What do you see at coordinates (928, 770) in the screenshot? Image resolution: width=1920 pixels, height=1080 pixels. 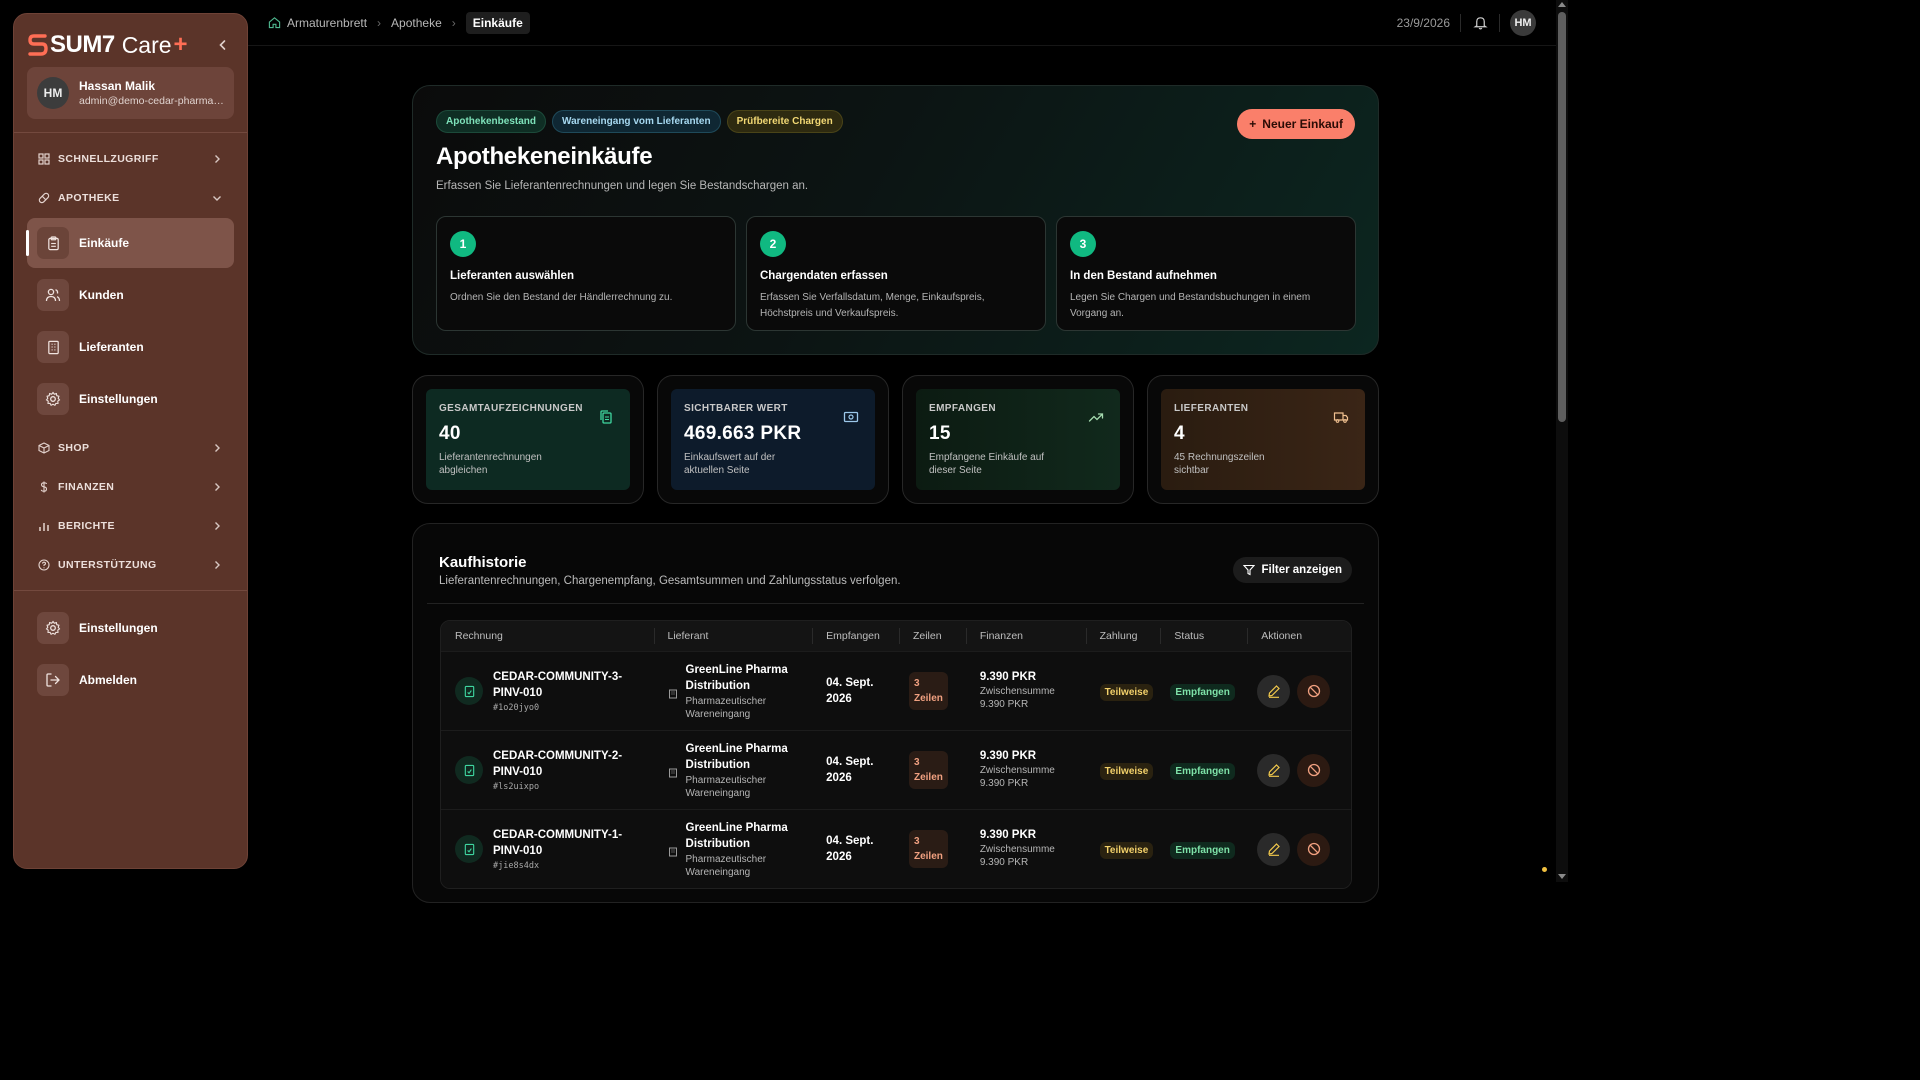 I see `lines-badge: 3 Zeilen` at bounding box center [928, 770].